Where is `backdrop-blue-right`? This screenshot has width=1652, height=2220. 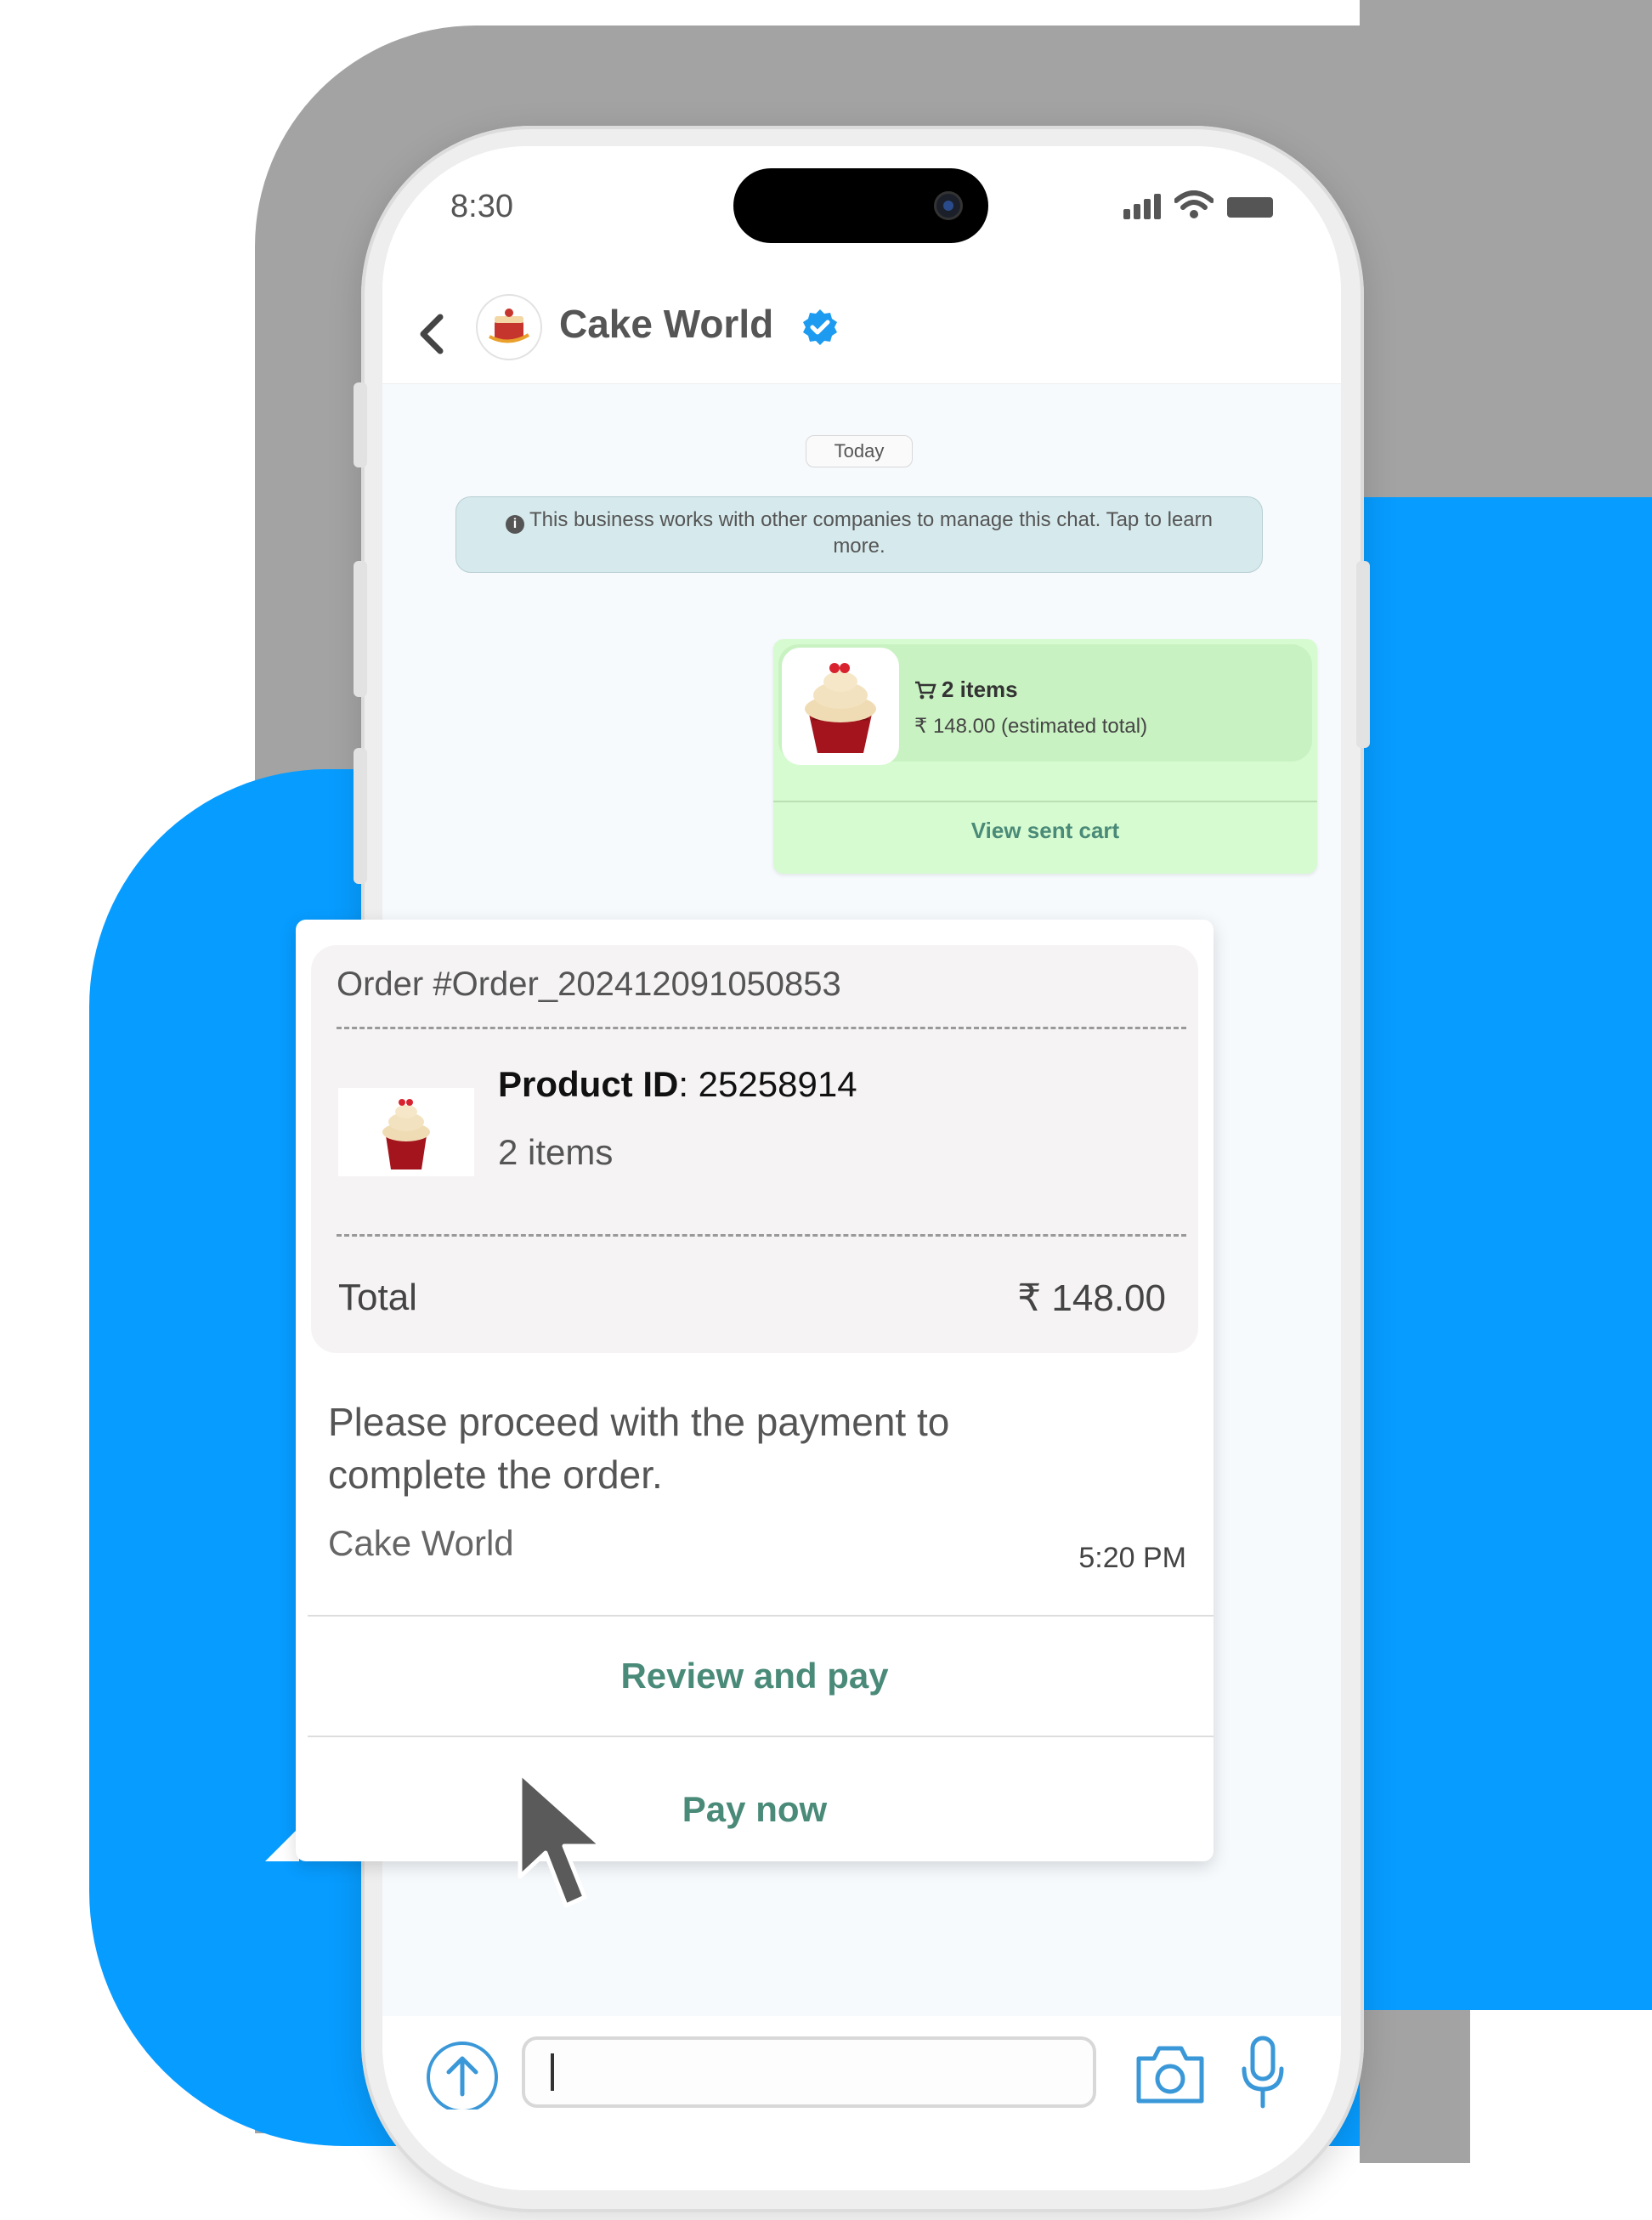
backdrop-blue-right is located at coordinates (1506, 1253).